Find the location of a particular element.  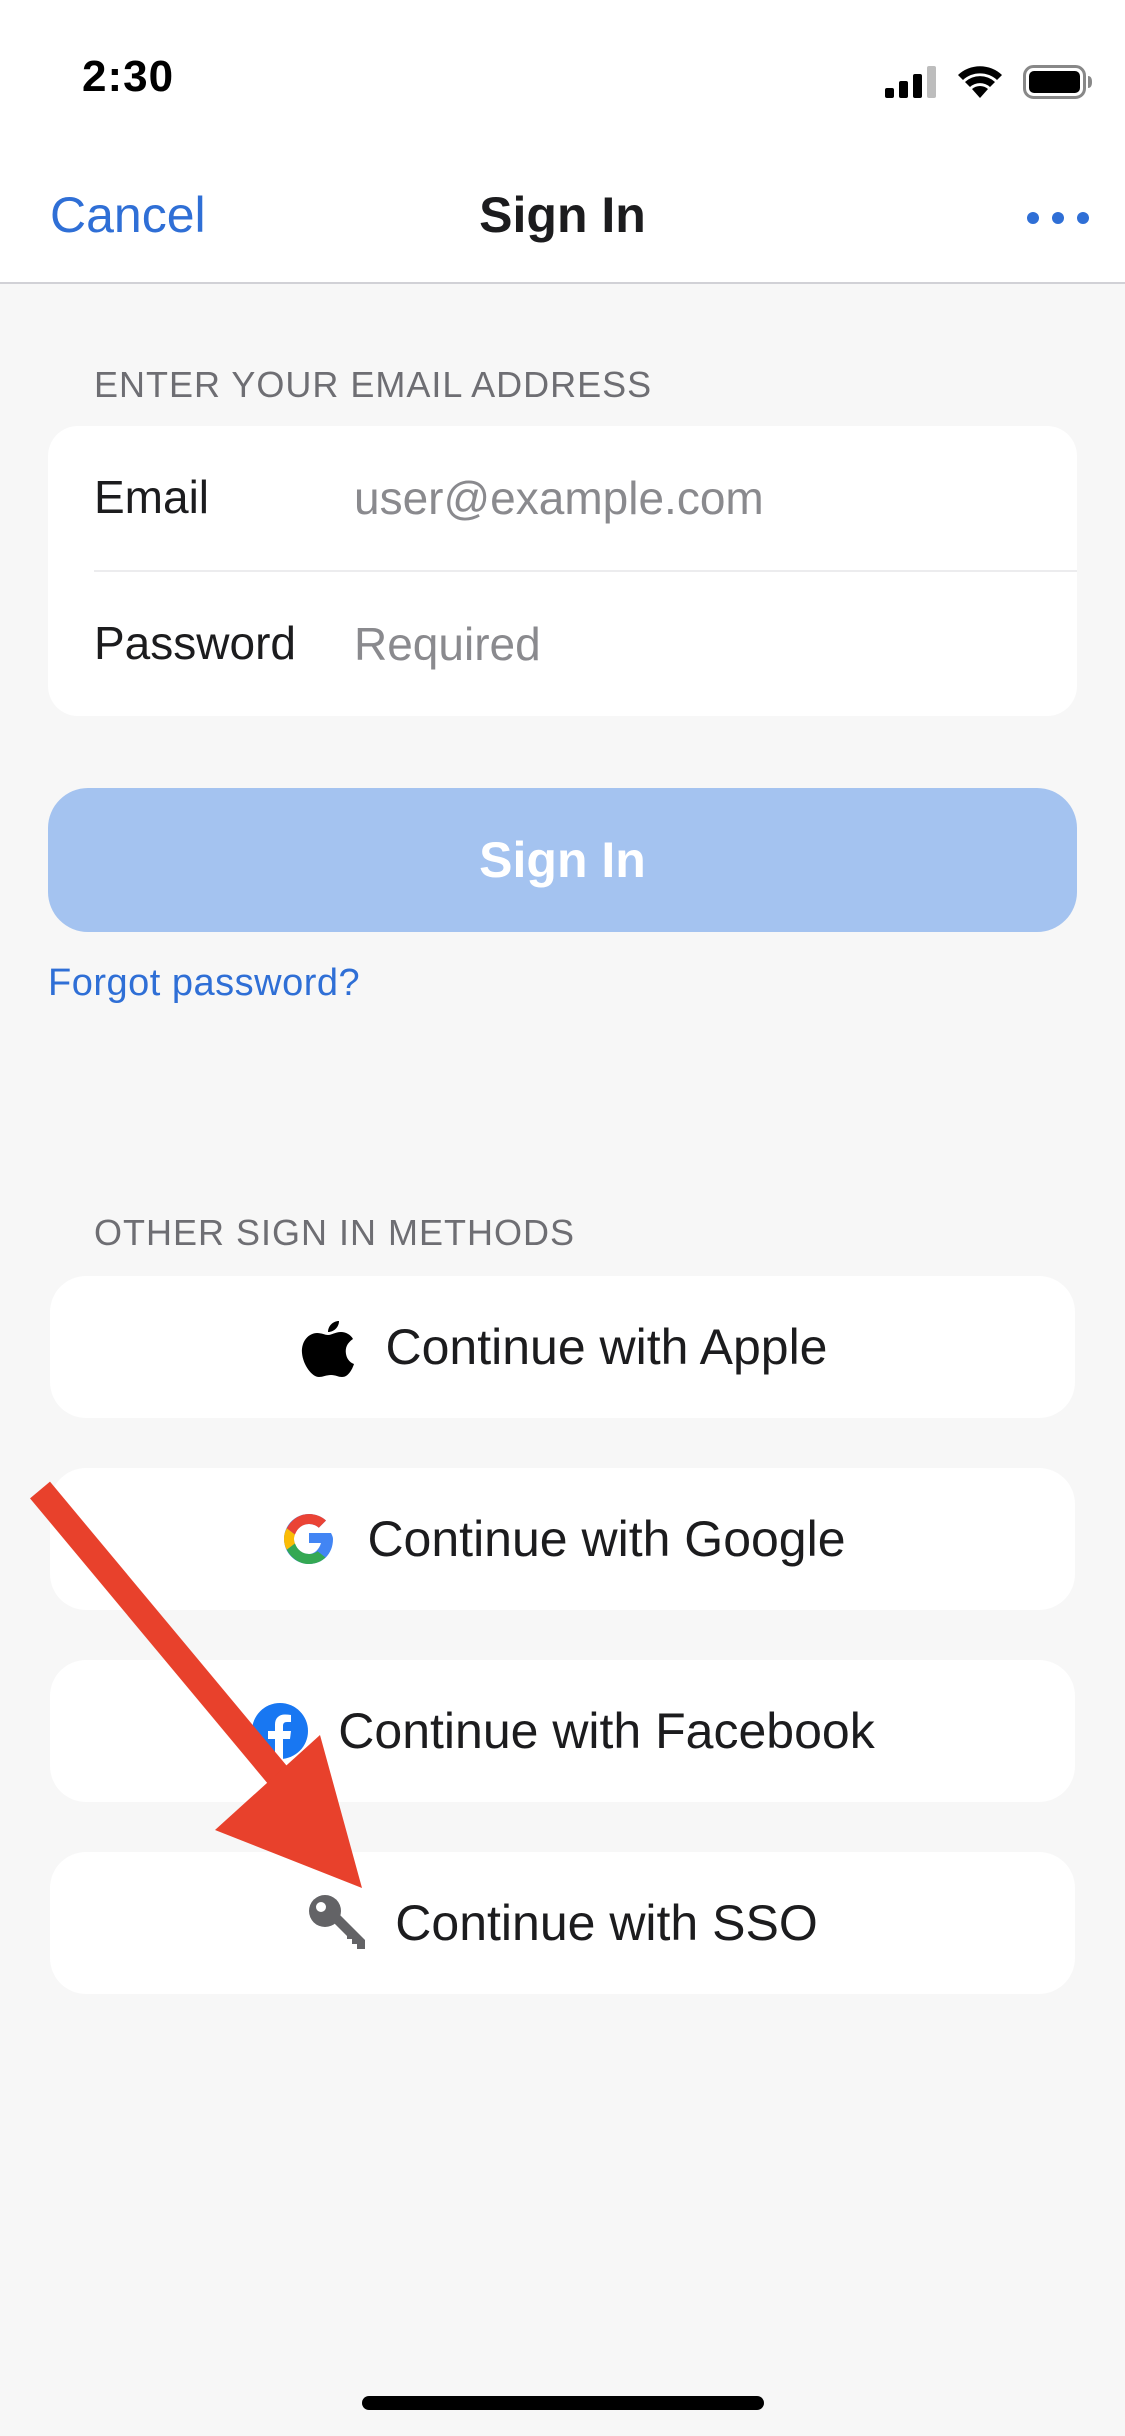

continue-with-facebook-button: Continue with Facebook is located at coordinates (562, 1731).